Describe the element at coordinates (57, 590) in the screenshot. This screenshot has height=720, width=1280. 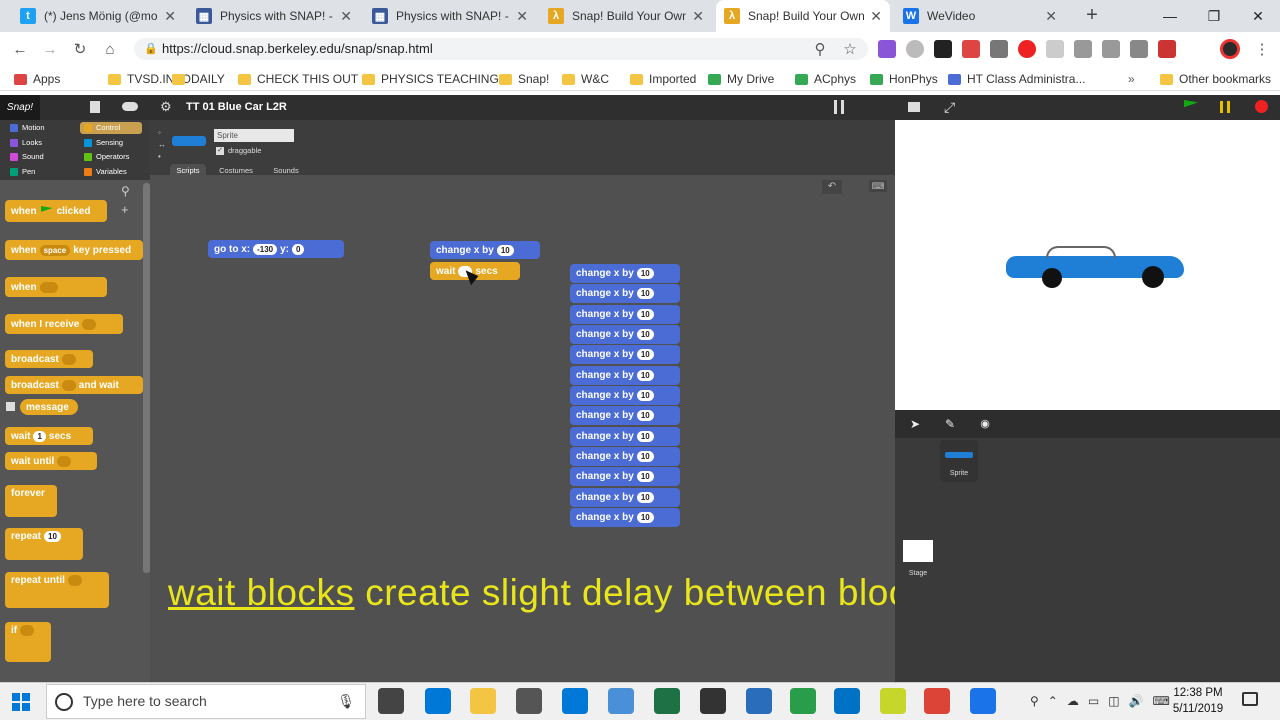
I see `palette-repeat-until: repeat until` at that location.